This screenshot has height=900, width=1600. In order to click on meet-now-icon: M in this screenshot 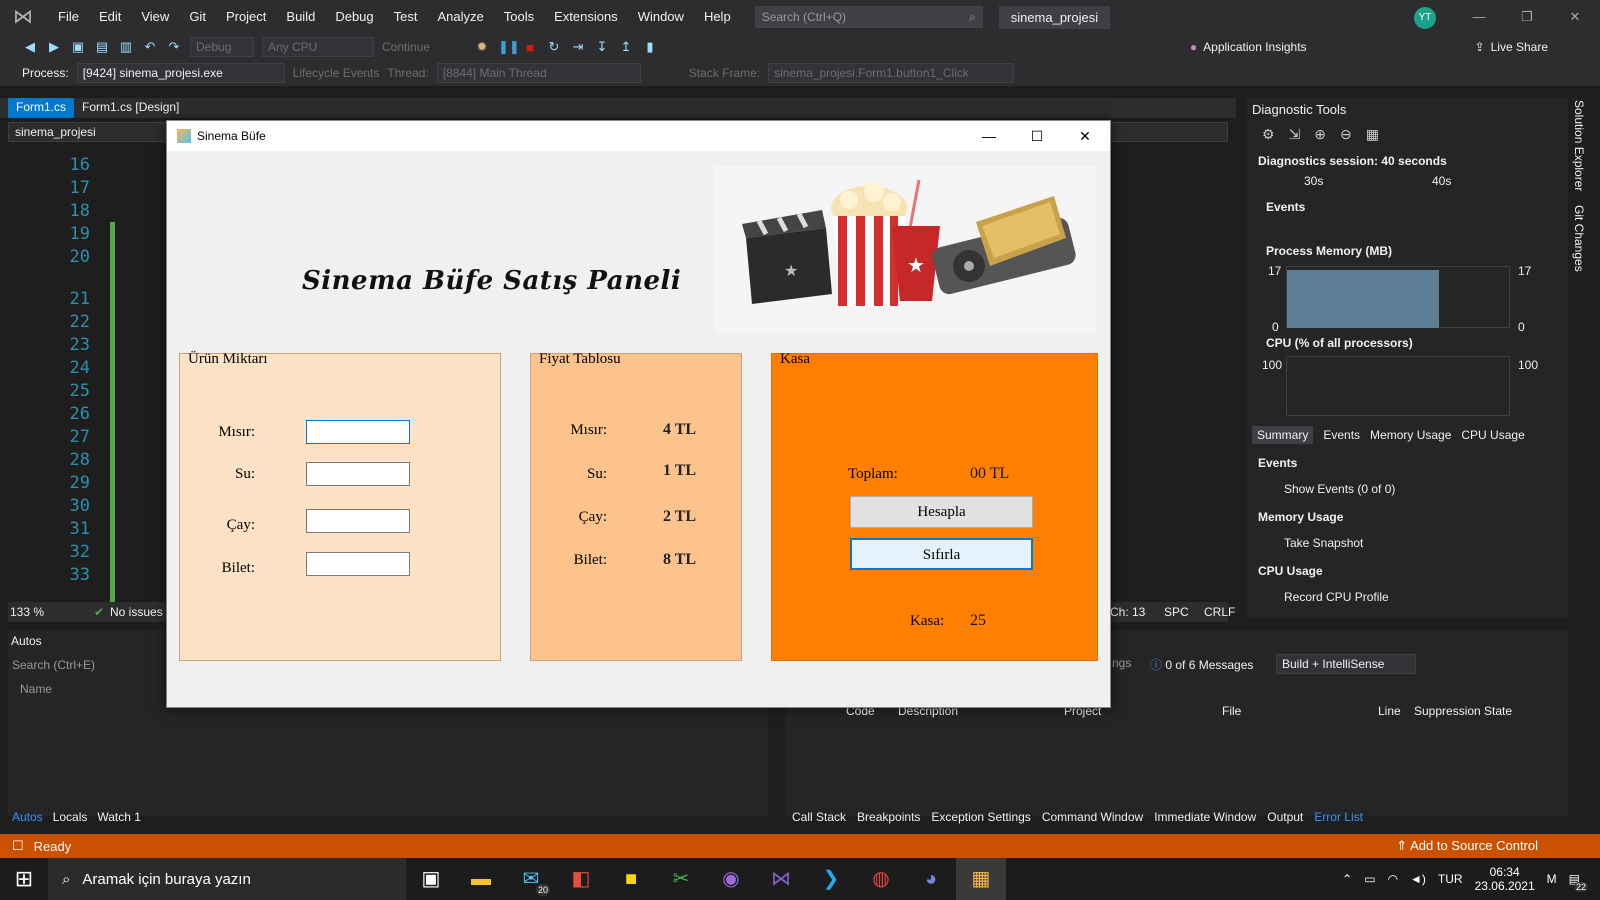, I will do `click(1552, 879)`.